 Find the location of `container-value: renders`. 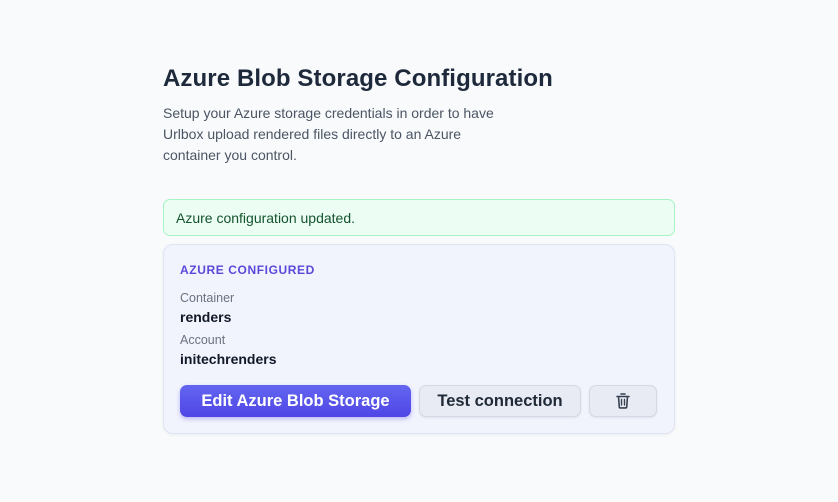

container-value: renders is located at coordinates (206, 317).